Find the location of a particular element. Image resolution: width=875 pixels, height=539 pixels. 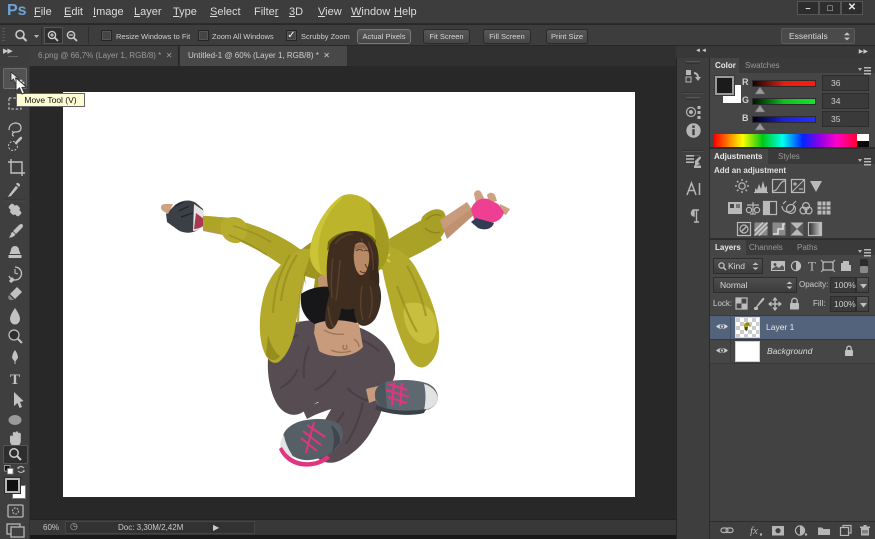

svg-text: fx is located at coordinates (754, 530).